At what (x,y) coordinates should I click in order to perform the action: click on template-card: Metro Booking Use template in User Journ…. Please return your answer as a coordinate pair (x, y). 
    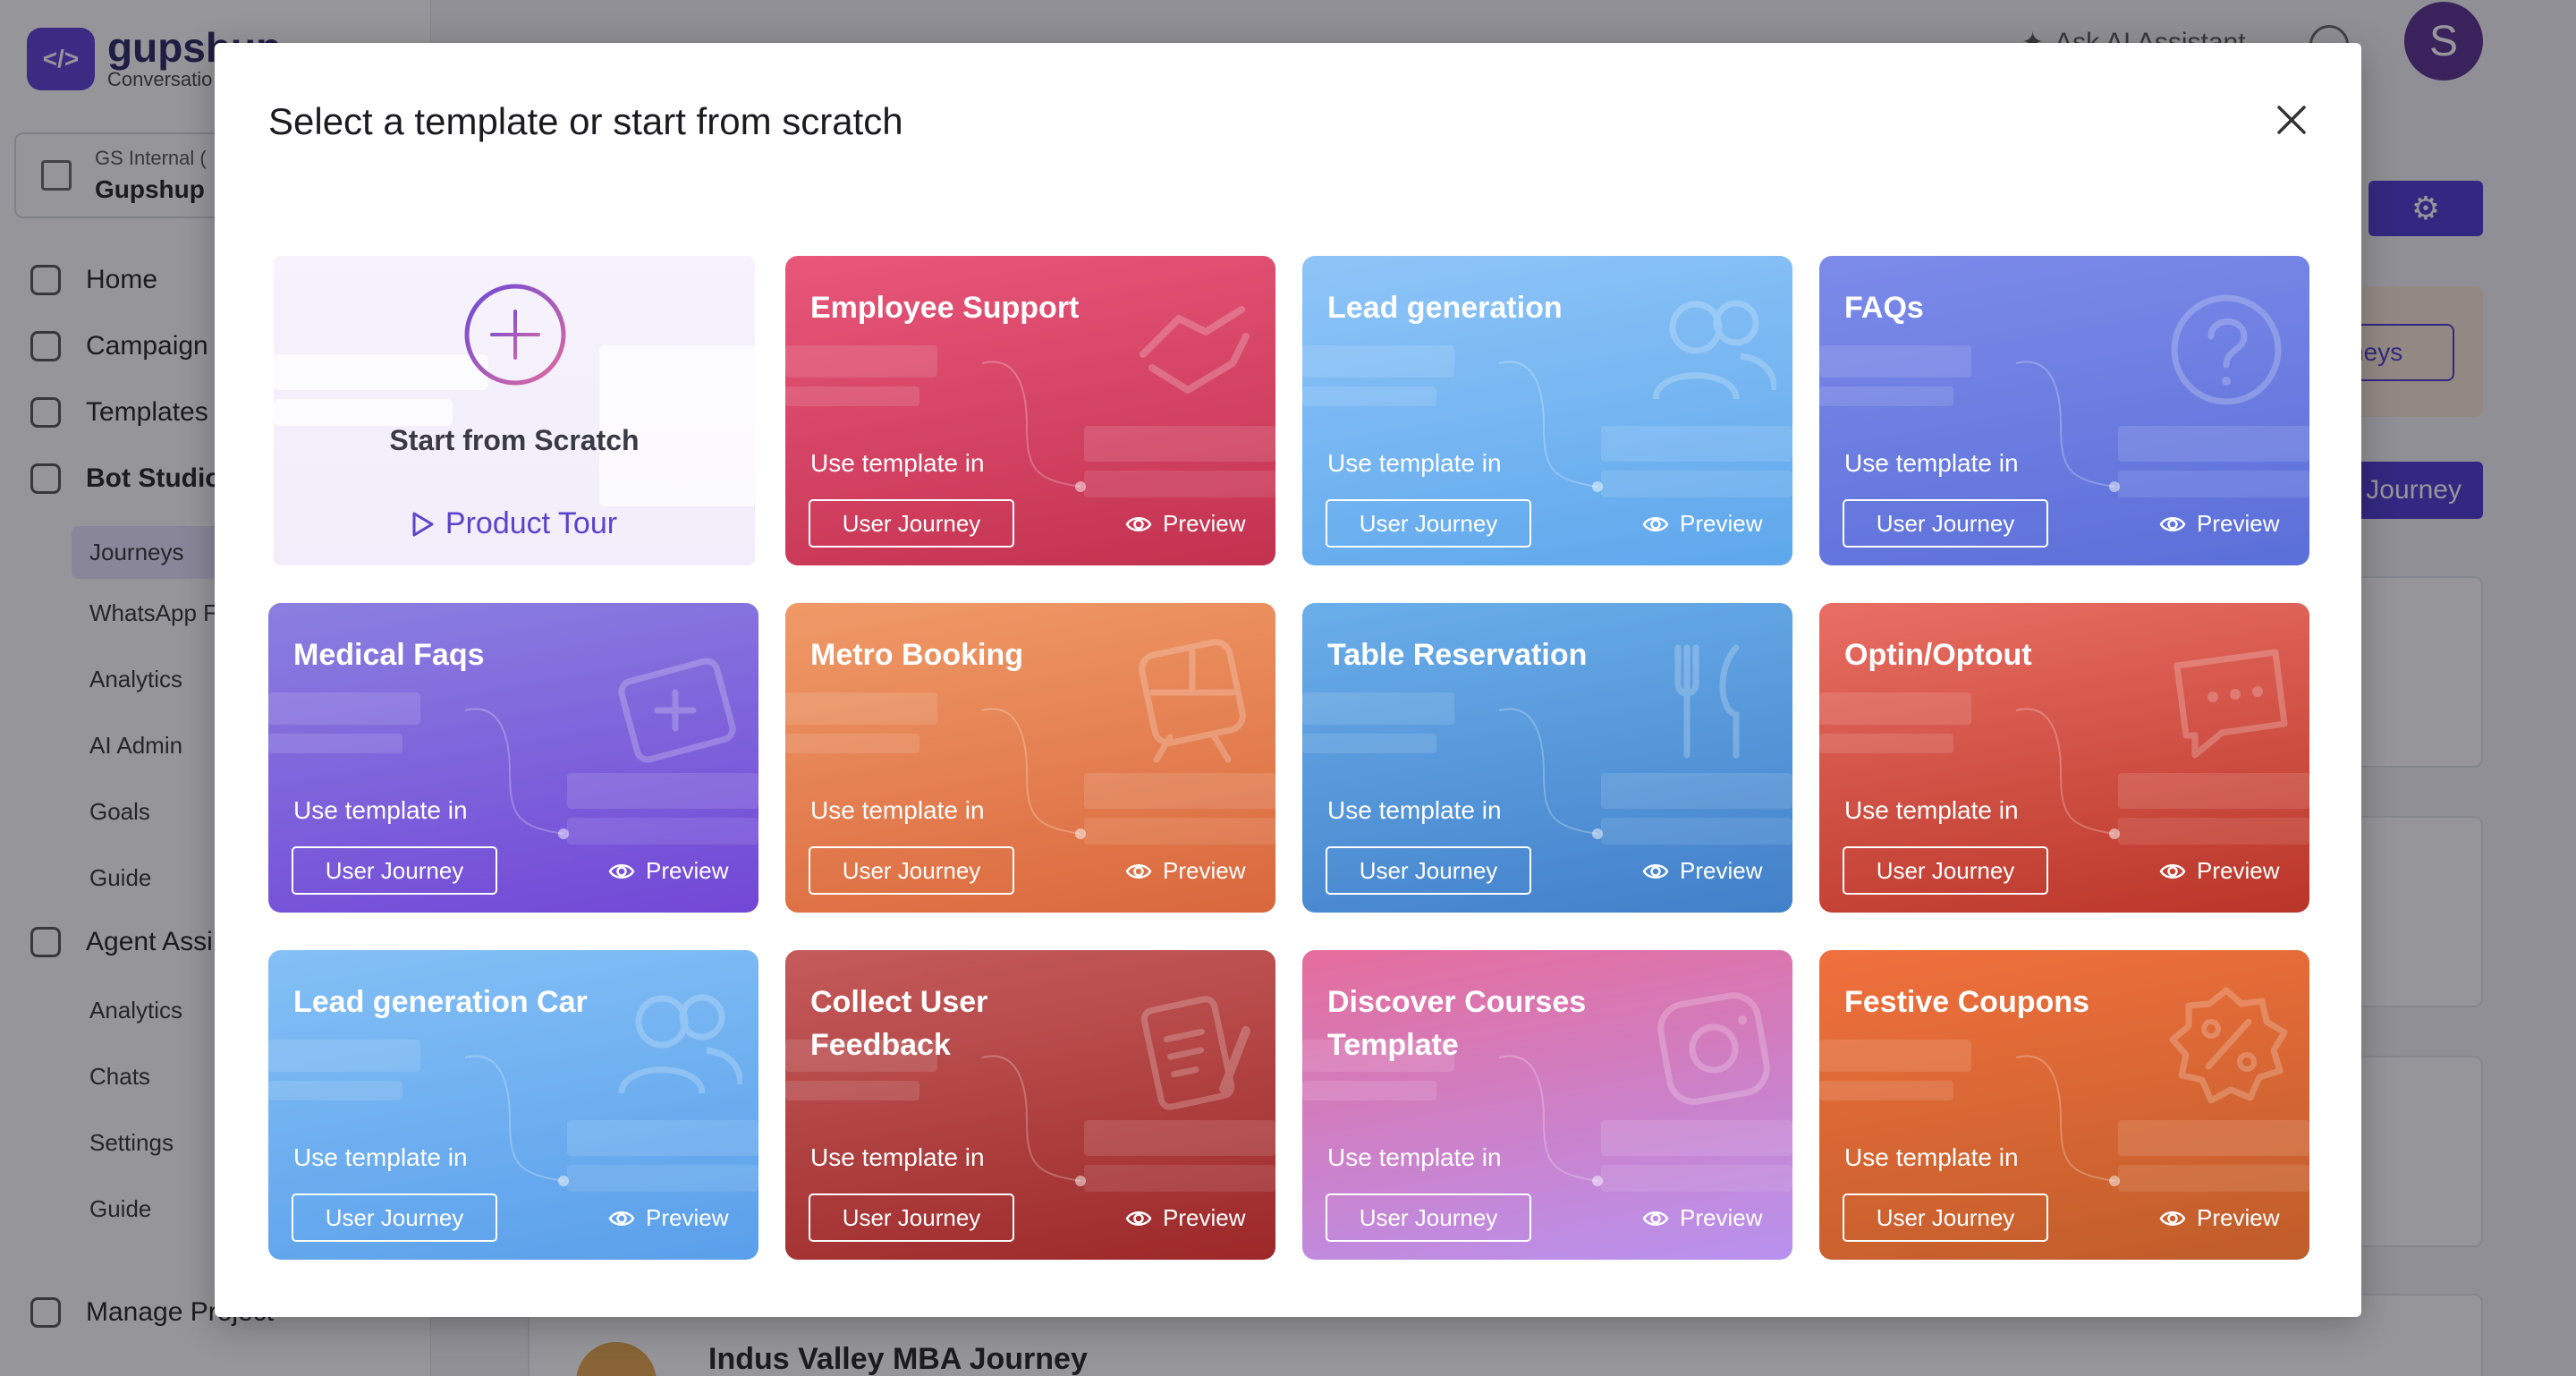
    Looking at the image, I should click on (1030, 758).